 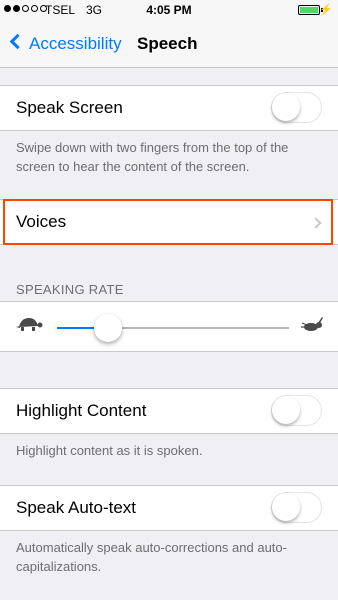 I want to click on speaking-rate-slider, so click(x=108, y=328).